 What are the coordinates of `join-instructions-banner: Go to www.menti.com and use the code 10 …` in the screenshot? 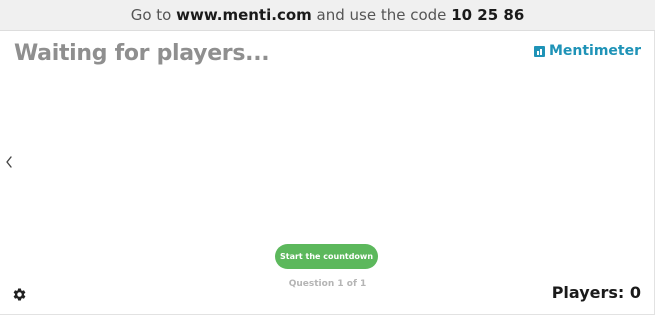 It's located at (327, 15).